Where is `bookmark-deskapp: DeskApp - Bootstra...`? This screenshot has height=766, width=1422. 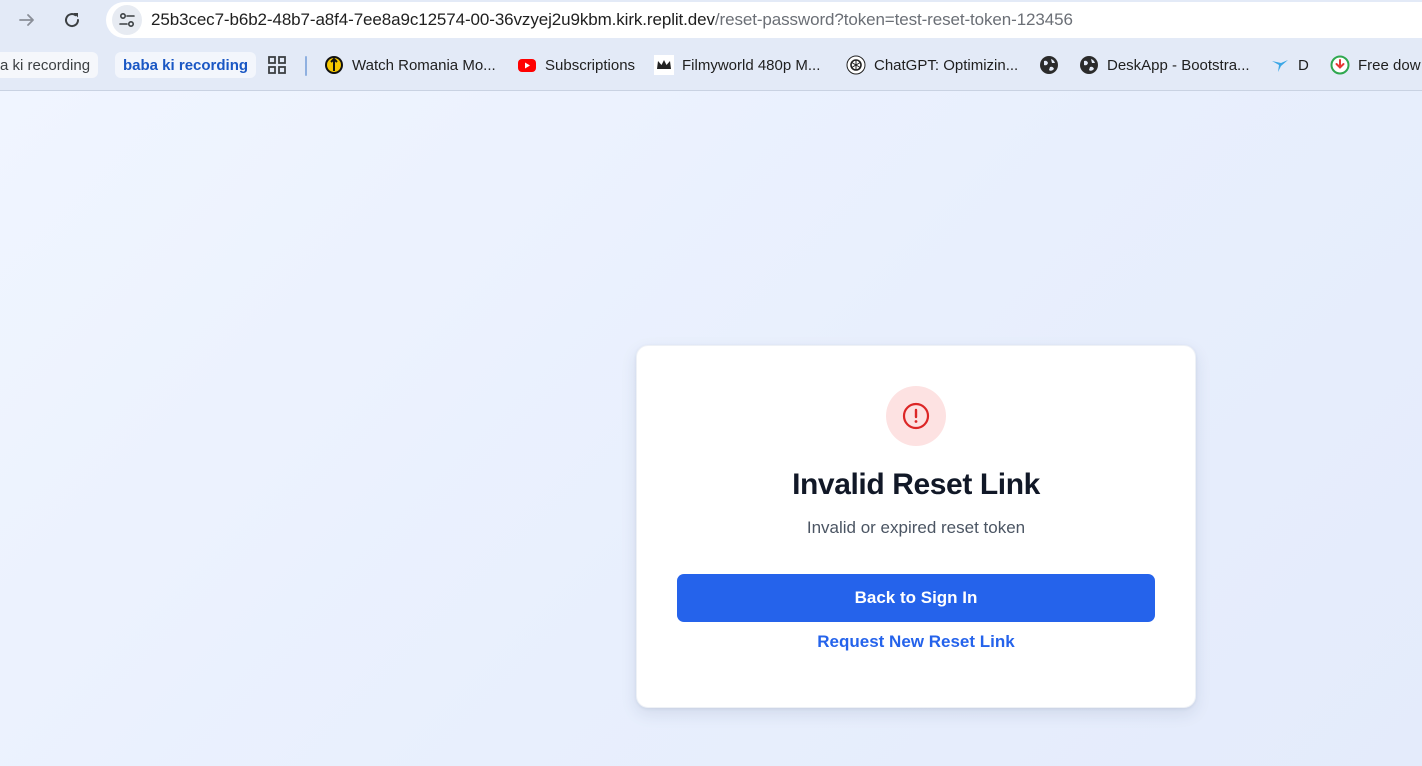 bookmark-deskapp: DeskApp - Bootstra... is located at coordinates (1164, 65).